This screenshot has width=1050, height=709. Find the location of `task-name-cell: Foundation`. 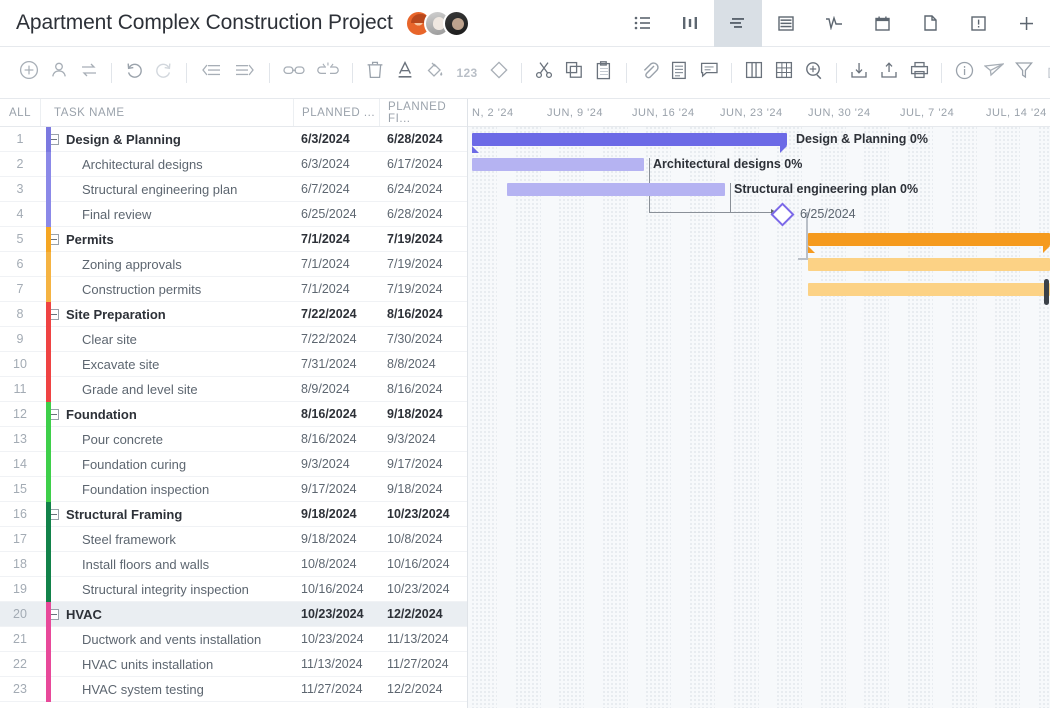

task-name-cell: Foundation is located at coordinates (166, 414).